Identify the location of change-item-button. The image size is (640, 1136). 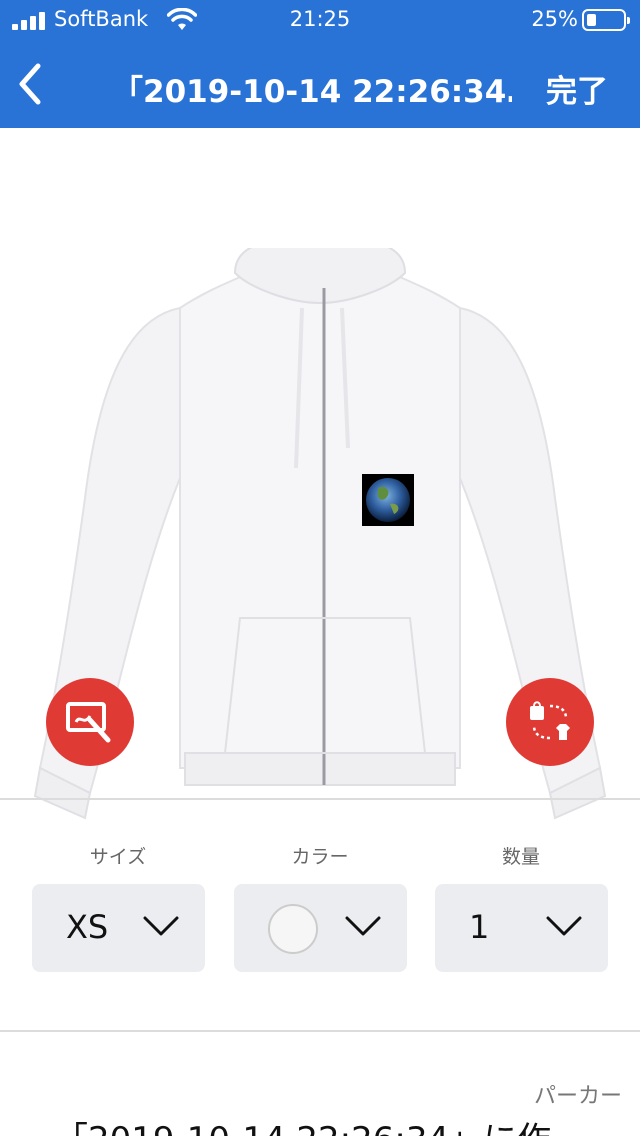
(550, 722).